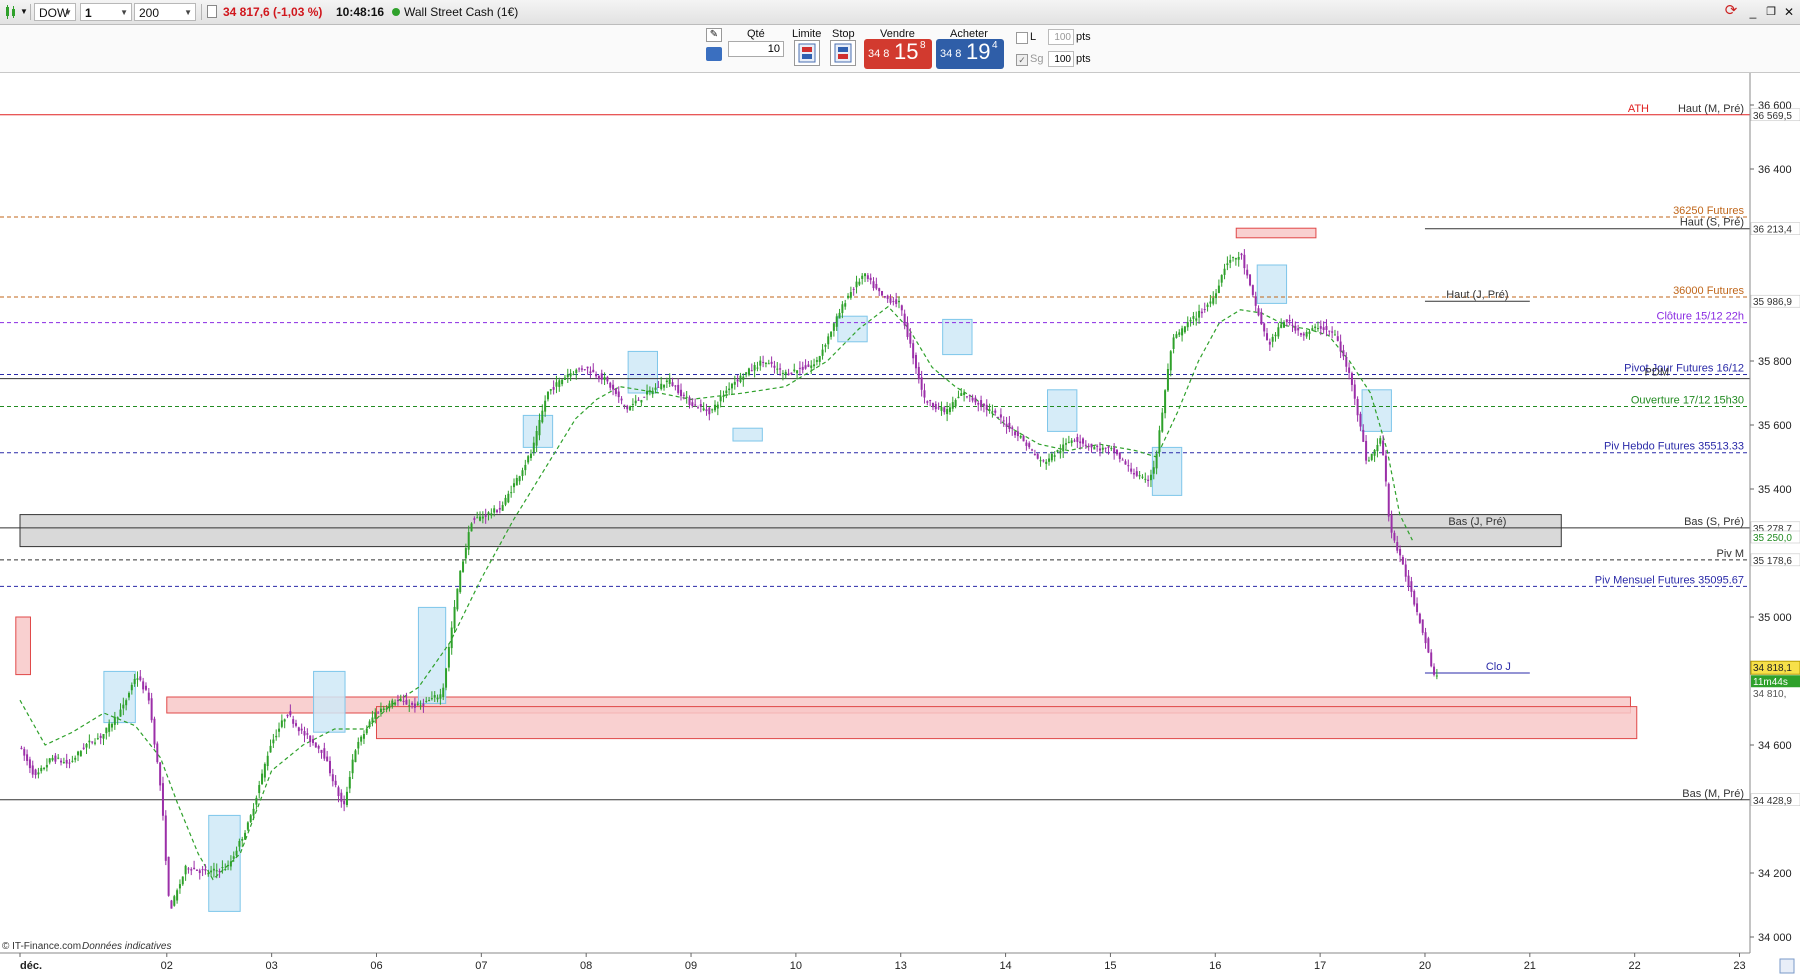  What do you see at coordinates (24, 12) in the screenshot?
I see `dropdown-arrow-icon: ▼` at bounding box center [24, 12].